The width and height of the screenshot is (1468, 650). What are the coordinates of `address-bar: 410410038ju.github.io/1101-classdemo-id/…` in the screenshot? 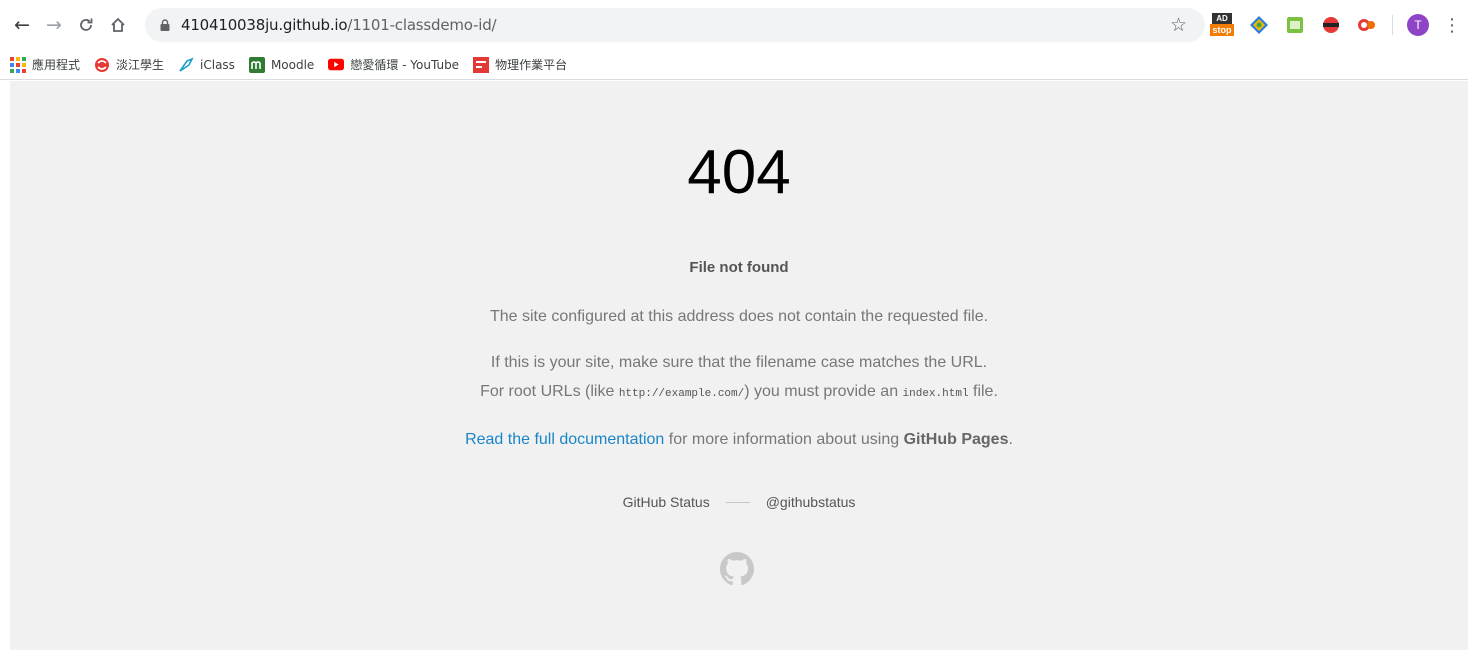 It's located at (675, 25).